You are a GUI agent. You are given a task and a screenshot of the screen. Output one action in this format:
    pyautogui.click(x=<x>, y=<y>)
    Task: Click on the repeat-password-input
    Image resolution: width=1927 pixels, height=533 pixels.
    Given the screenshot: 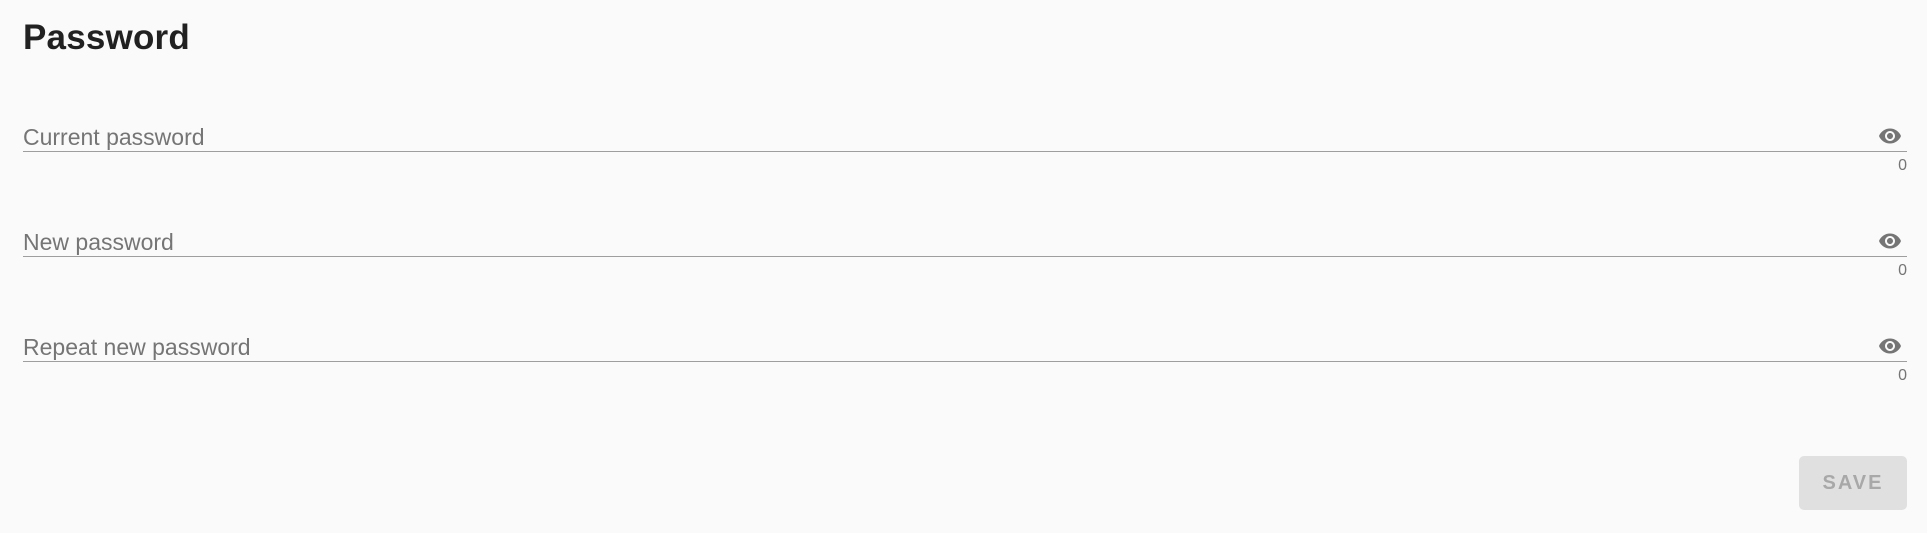 What is the action you would take?
    pyautogui.click(x=933, y=347)
    